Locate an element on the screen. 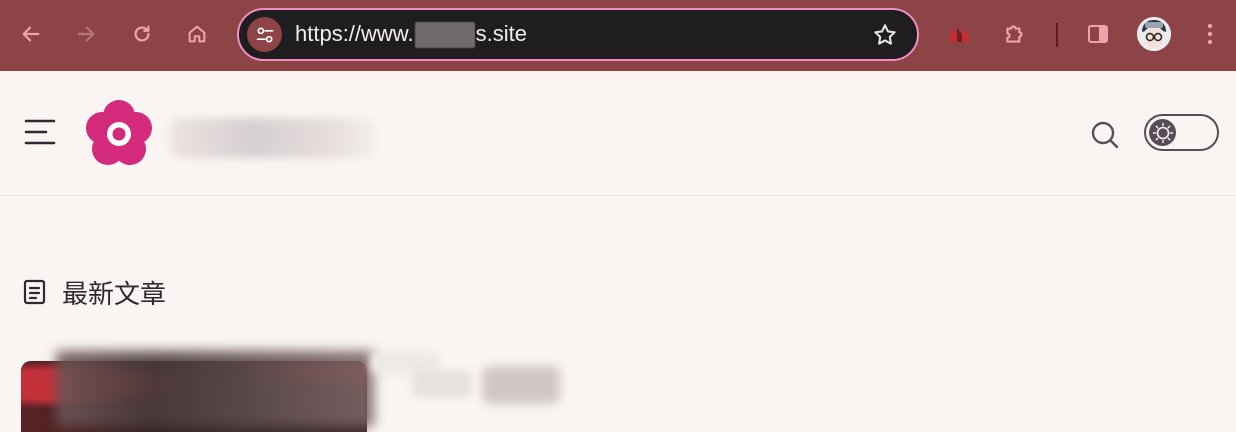 The height and width of the screenshot is (432, 1236). extensions-button is located at coordinates (1015, 34).